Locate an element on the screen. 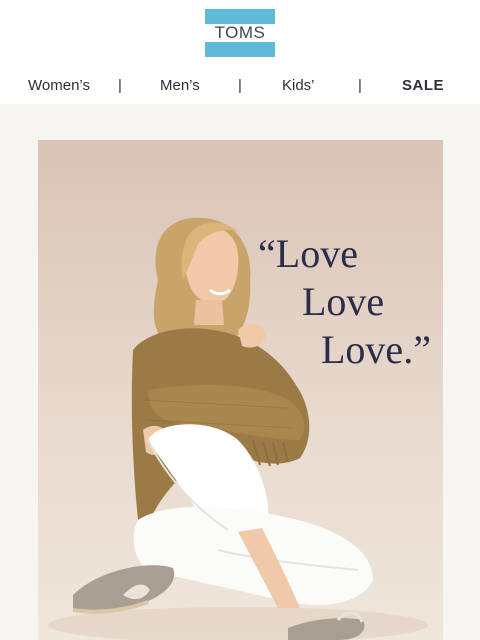 The height and width of the screenshot is (640, 480). nav-item-mens: Men’s is located at coordinates (180, 86).